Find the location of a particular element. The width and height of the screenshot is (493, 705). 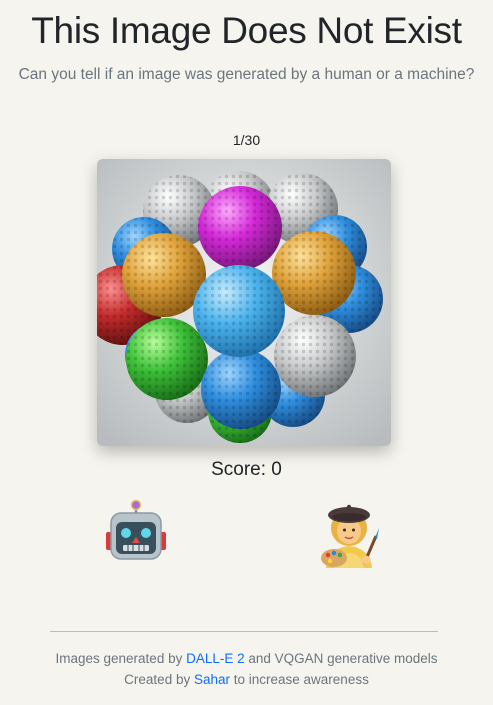

artist-button is located at coordinates (351, 533).